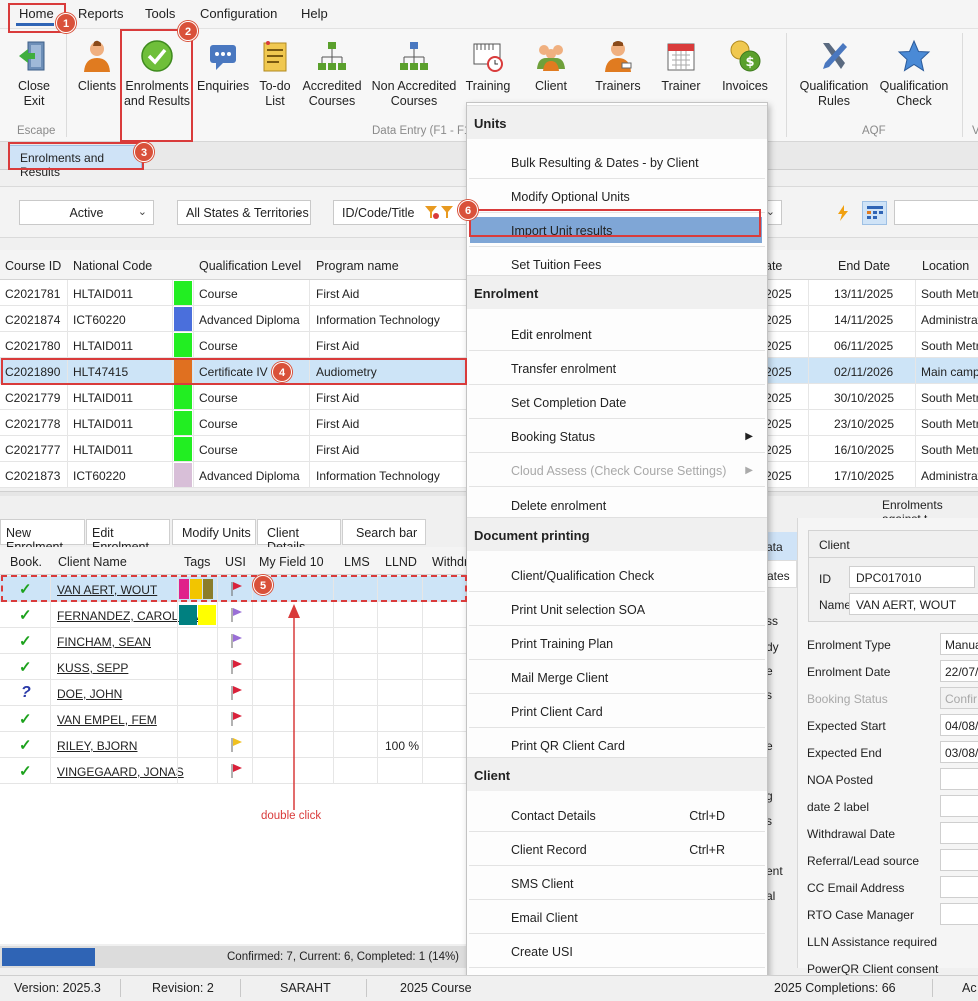 The width and height of the screenshot is (978, 1001). Describe the element at coordinates (101, 13) in the screenshot. I see `menu-reports: Reports` at that location.